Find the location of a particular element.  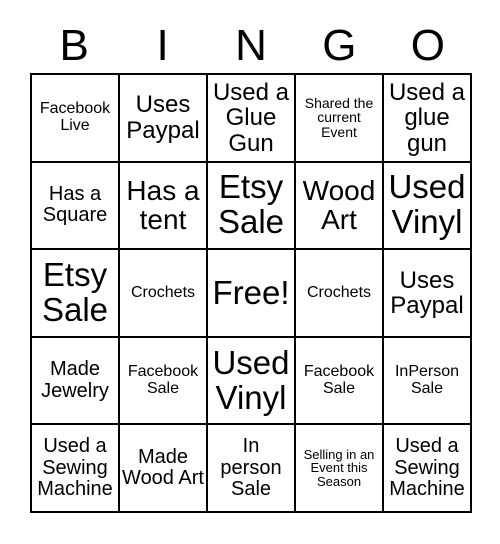

bingo-cell-label: InPerson Sale is located at coordinates (427, 379).